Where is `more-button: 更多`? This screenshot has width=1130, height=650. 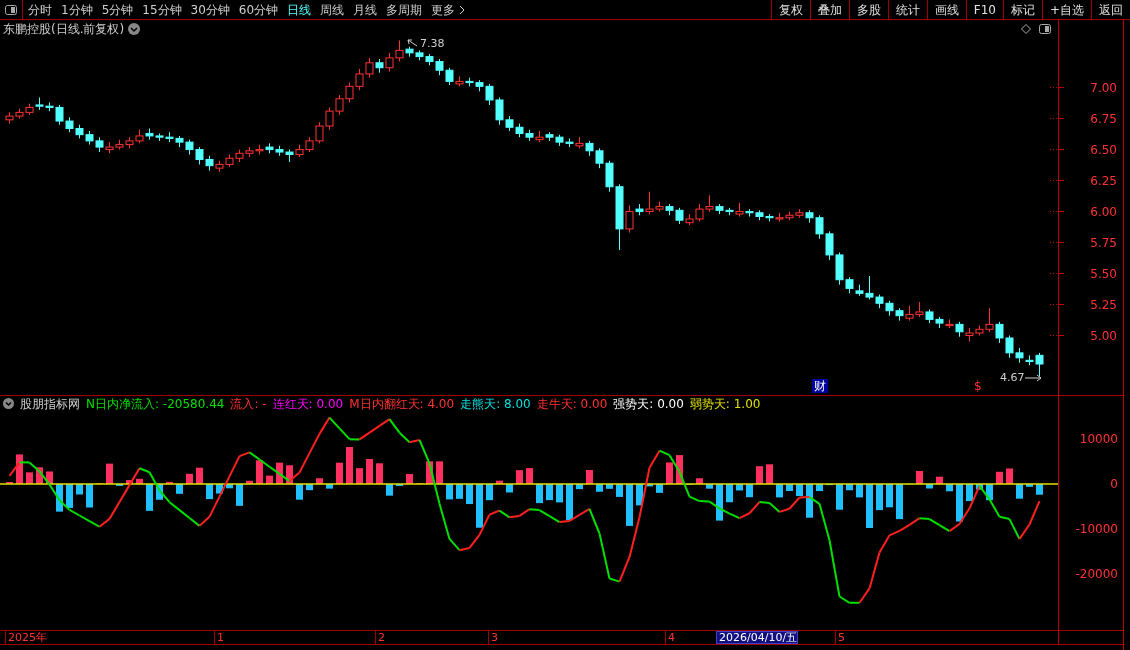 more-button: 更多 is located at coordinates (448, 9).